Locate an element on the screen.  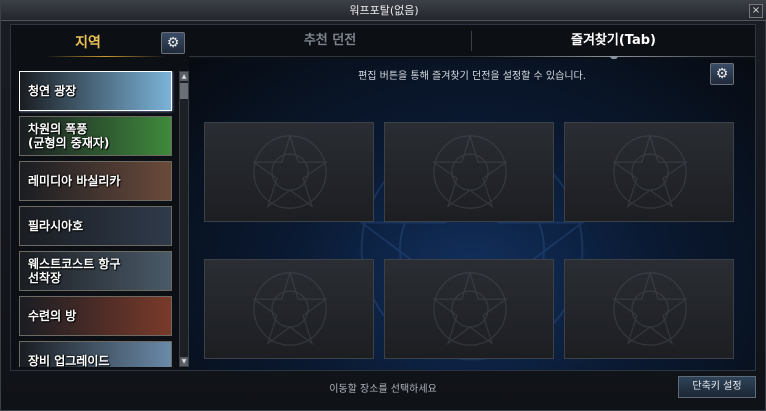
zone-label: 필라시아호 is located at coordinates (56, 226).